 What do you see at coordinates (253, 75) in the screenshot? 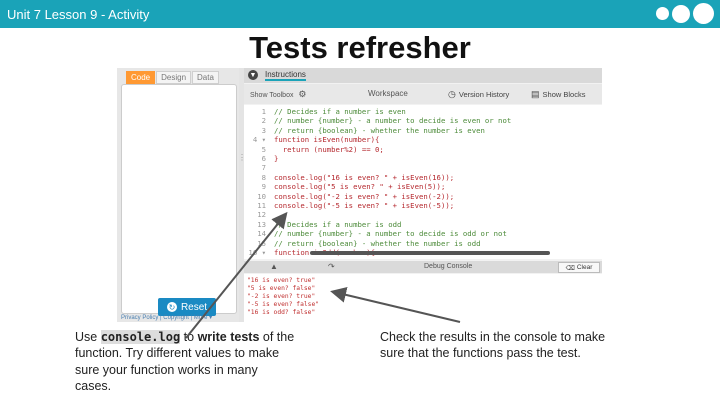
I see `chevron-icon: ▼` at bounding box center [253, 75].